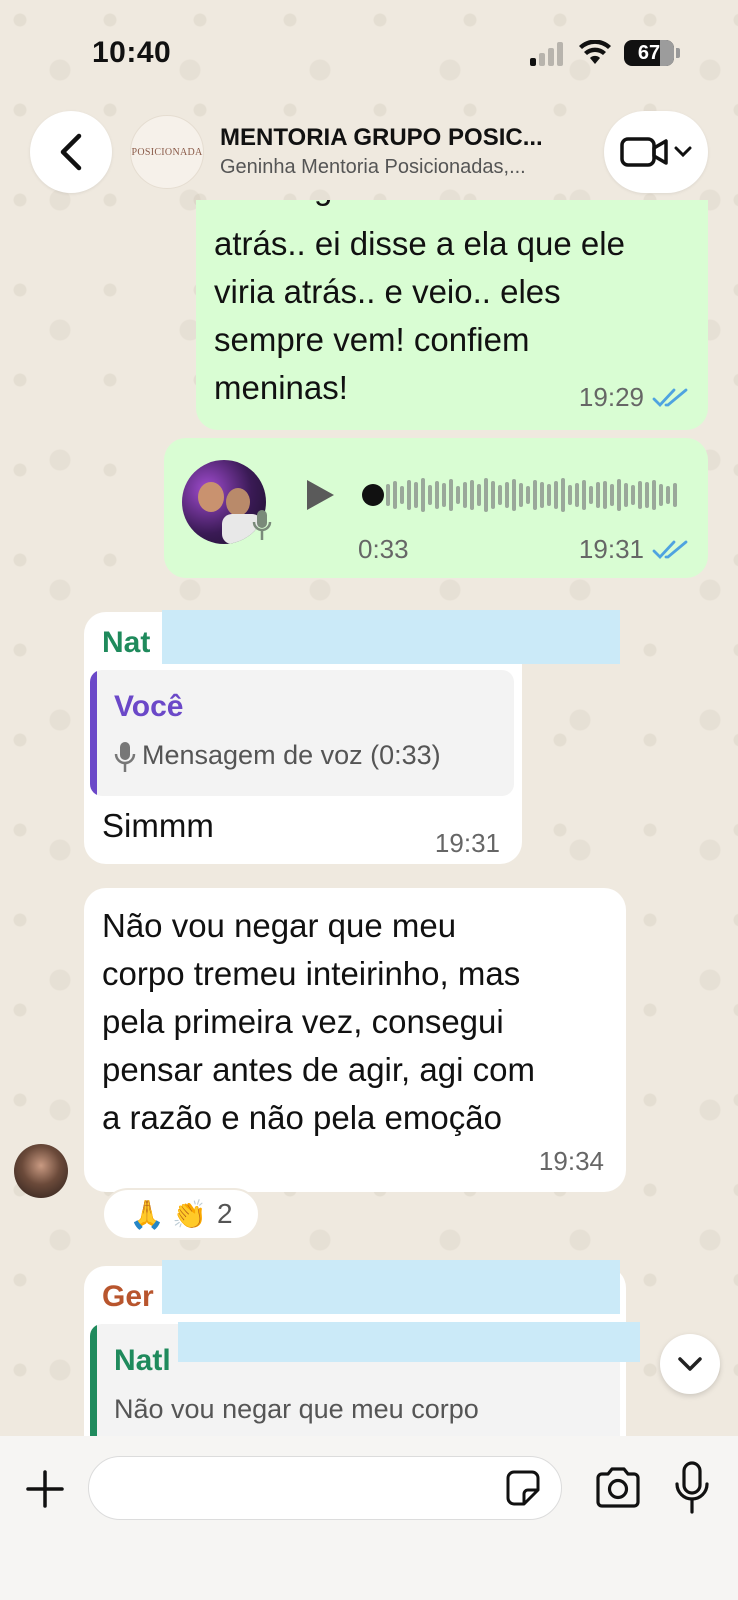 This screenshot has width=738, height=1600. I want to click on quote-text: Mensagem de voz (0:33), so click(291, 755).